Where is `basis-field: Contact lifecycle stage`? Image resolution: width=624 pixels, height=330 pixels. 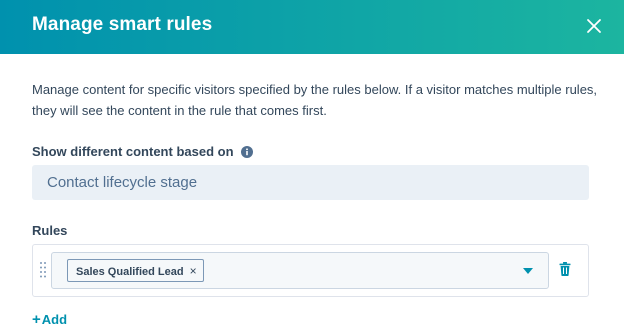
basis-field: Contact lifecycle stage is located at coordinates (310, 182).